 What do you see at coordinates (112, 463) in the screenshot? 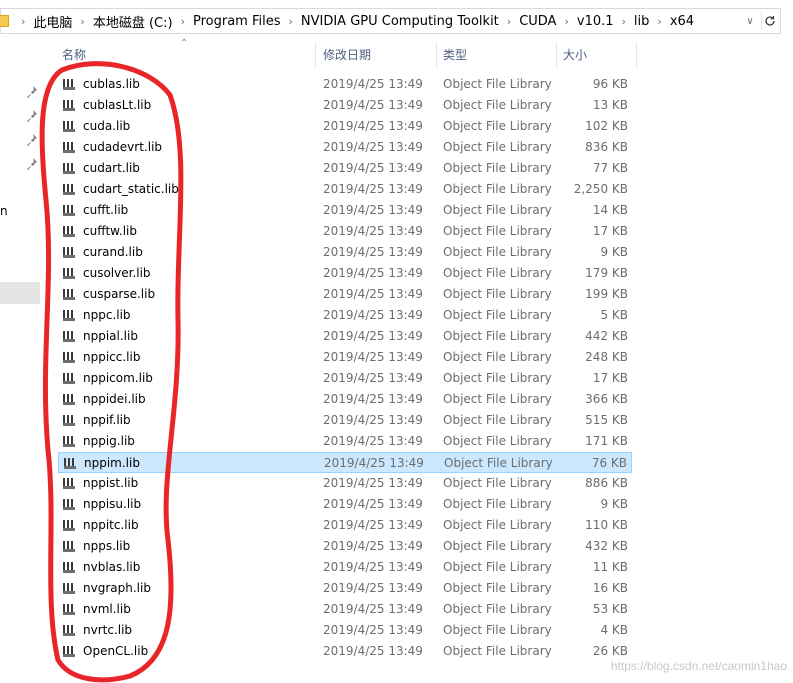
I see `file-name: nppim.lib` at bounding box center [112, 463].